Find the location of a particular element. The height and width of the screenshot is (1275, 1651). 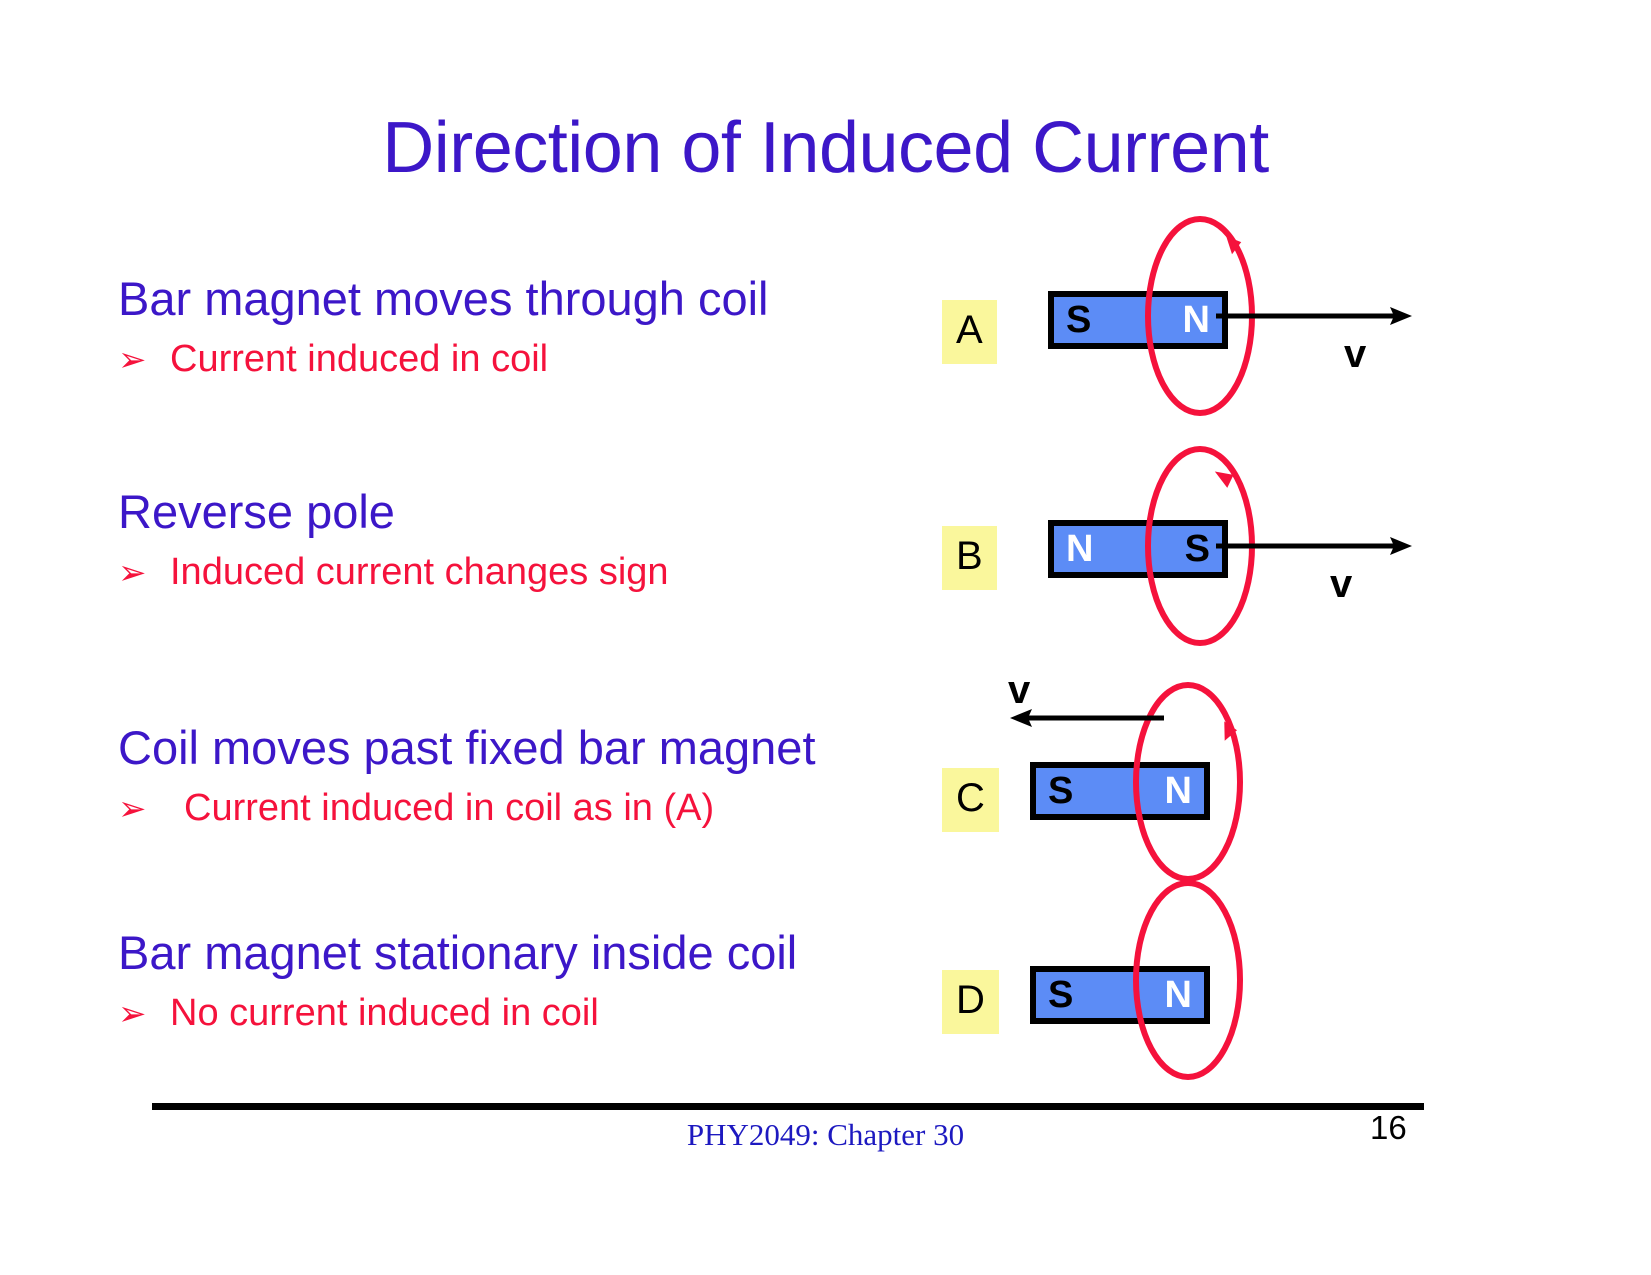

velocity-arrow-b is located at coordinates (1314, 546).